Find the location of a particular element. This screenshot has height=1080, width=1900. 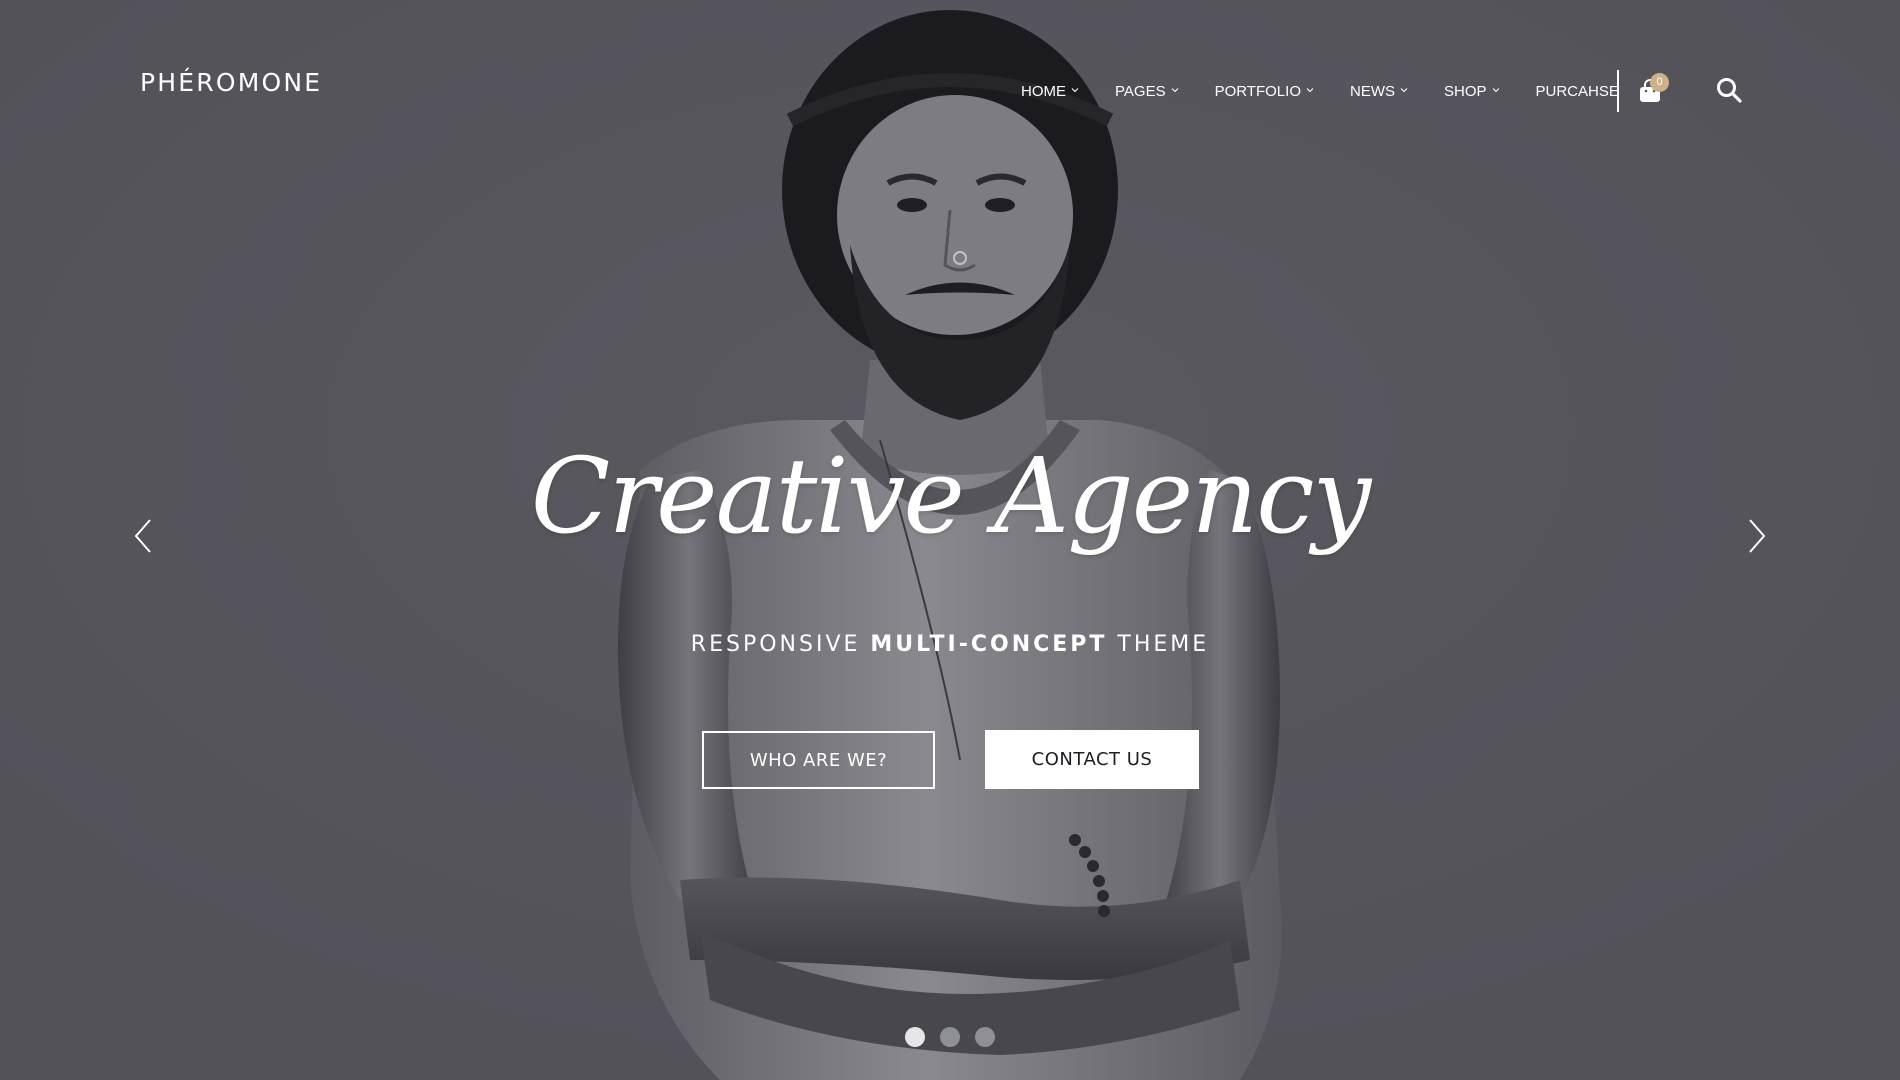

nav-item-purchase: PURCAHSE is located at coordinates (1577, 91).